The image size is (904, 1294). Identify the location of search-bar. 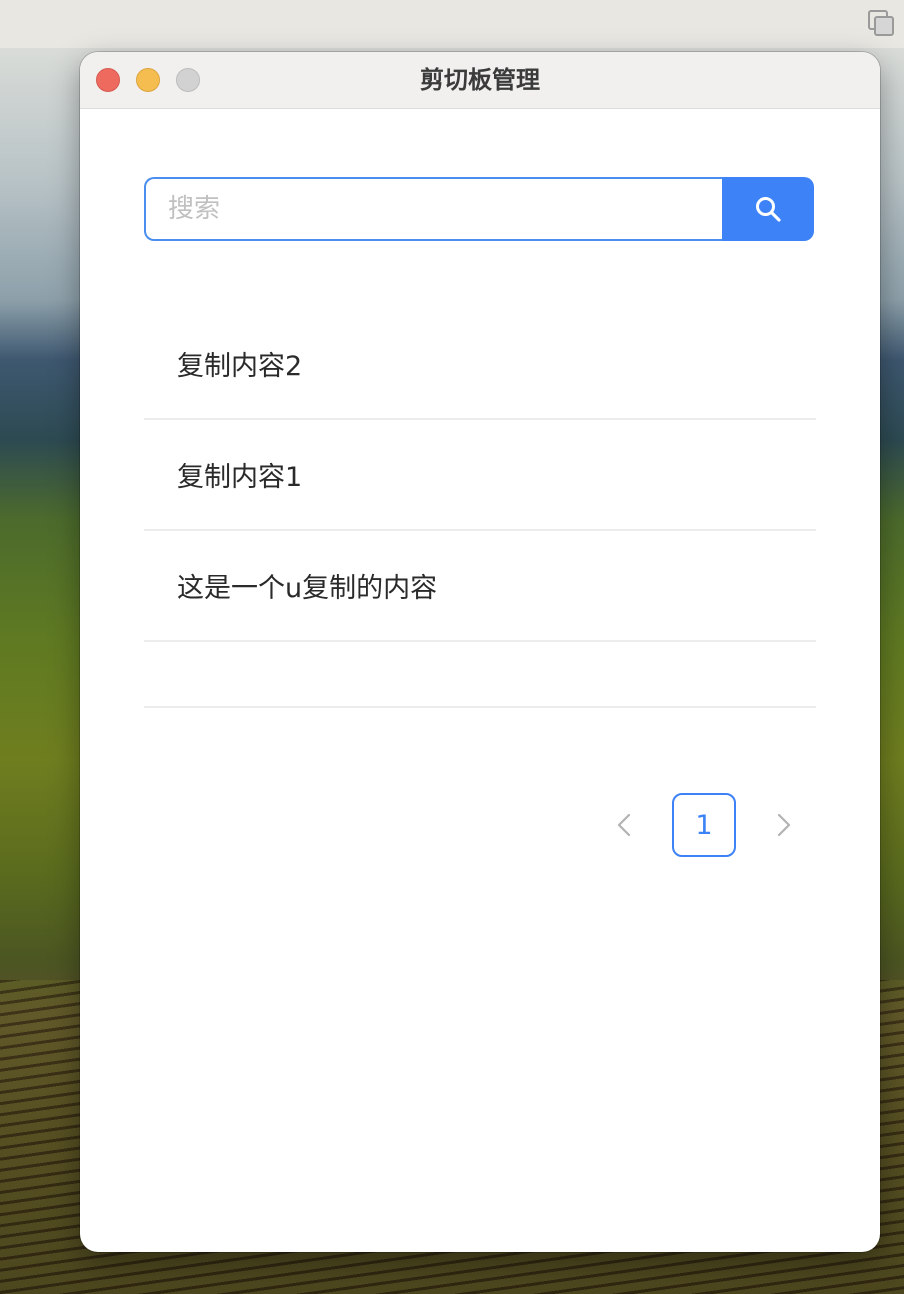
(479, 209).